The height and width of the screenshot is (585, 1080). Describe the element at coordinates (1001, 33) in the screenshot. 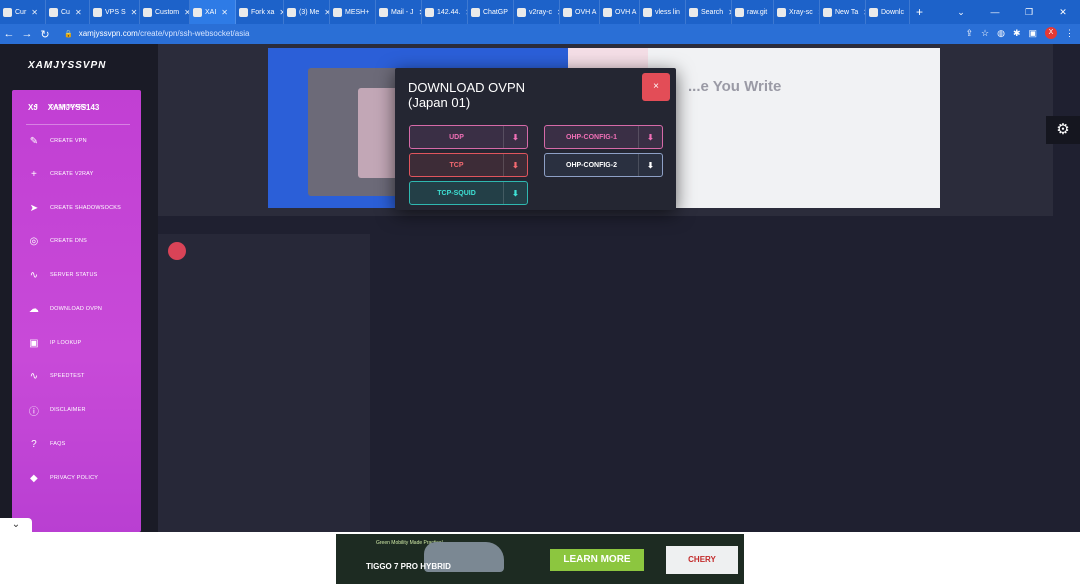

I see `extension-icon: ◍` at that location.